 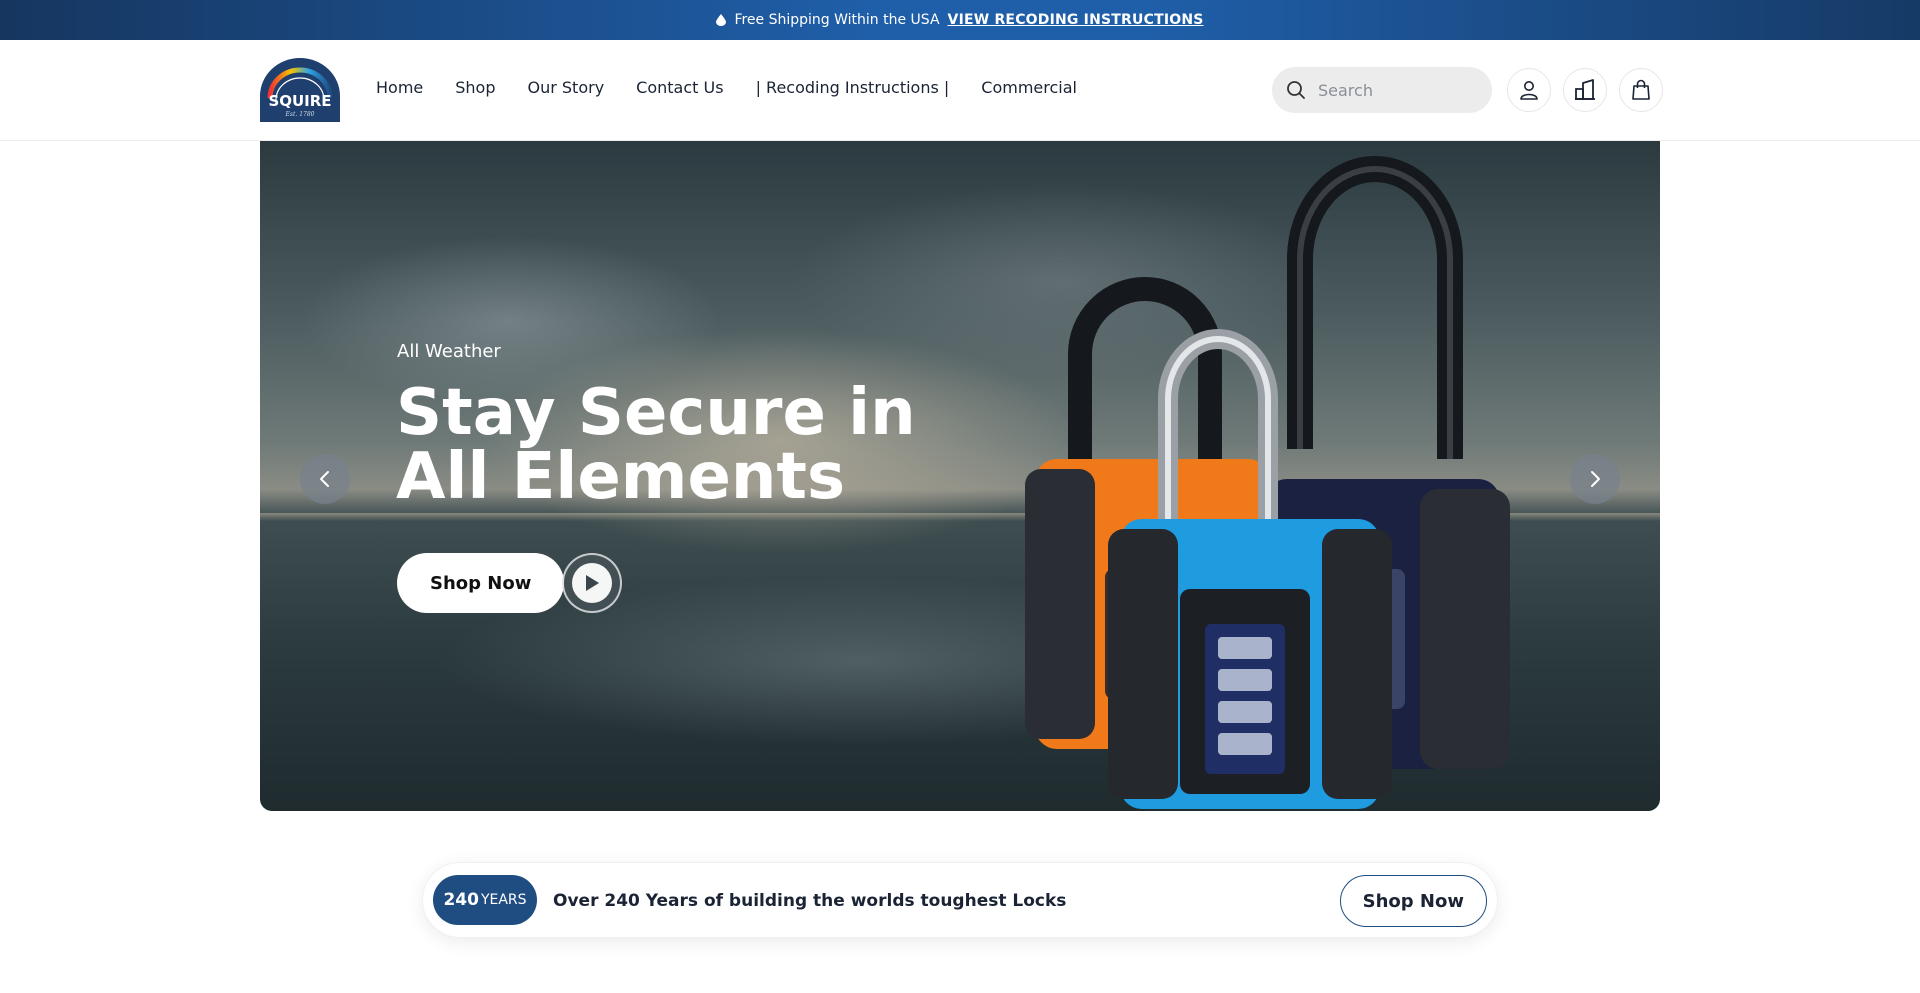 What do you see at coordinates (656, 445) in the screenshot?
I see `hero-title: Stay Secure in All Elements` at bounding box center [656, 445].